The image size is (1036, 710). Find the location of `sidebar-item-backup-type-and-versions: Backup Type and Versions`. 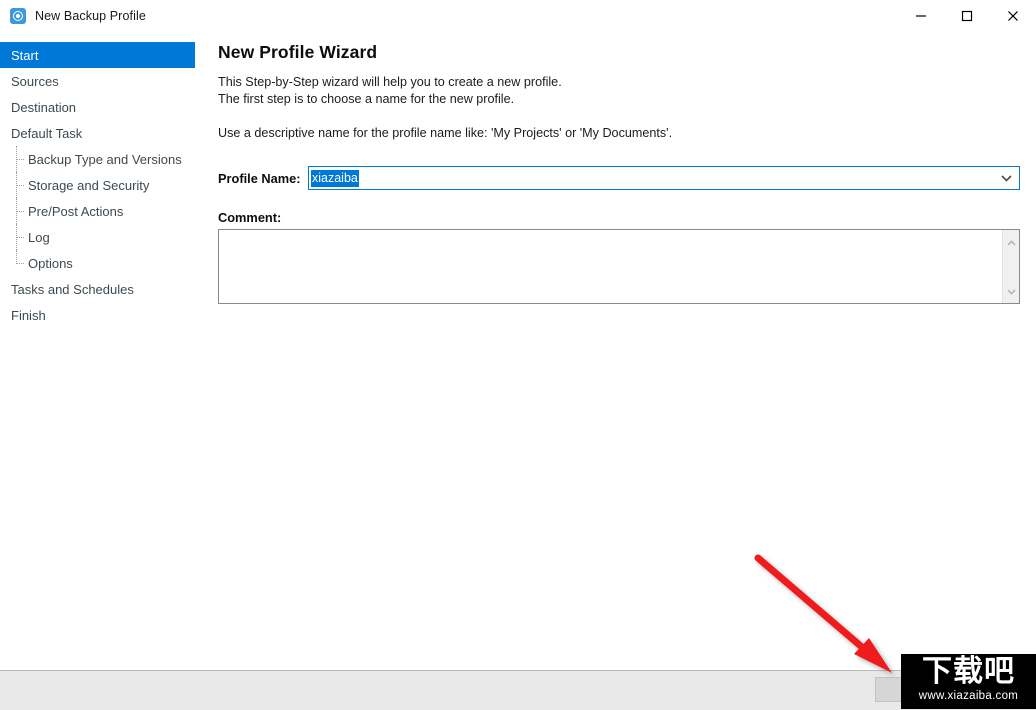

sidebar-item-backup-type-and-versions: Backup Type and Versions is located at coordinates (100, 159).